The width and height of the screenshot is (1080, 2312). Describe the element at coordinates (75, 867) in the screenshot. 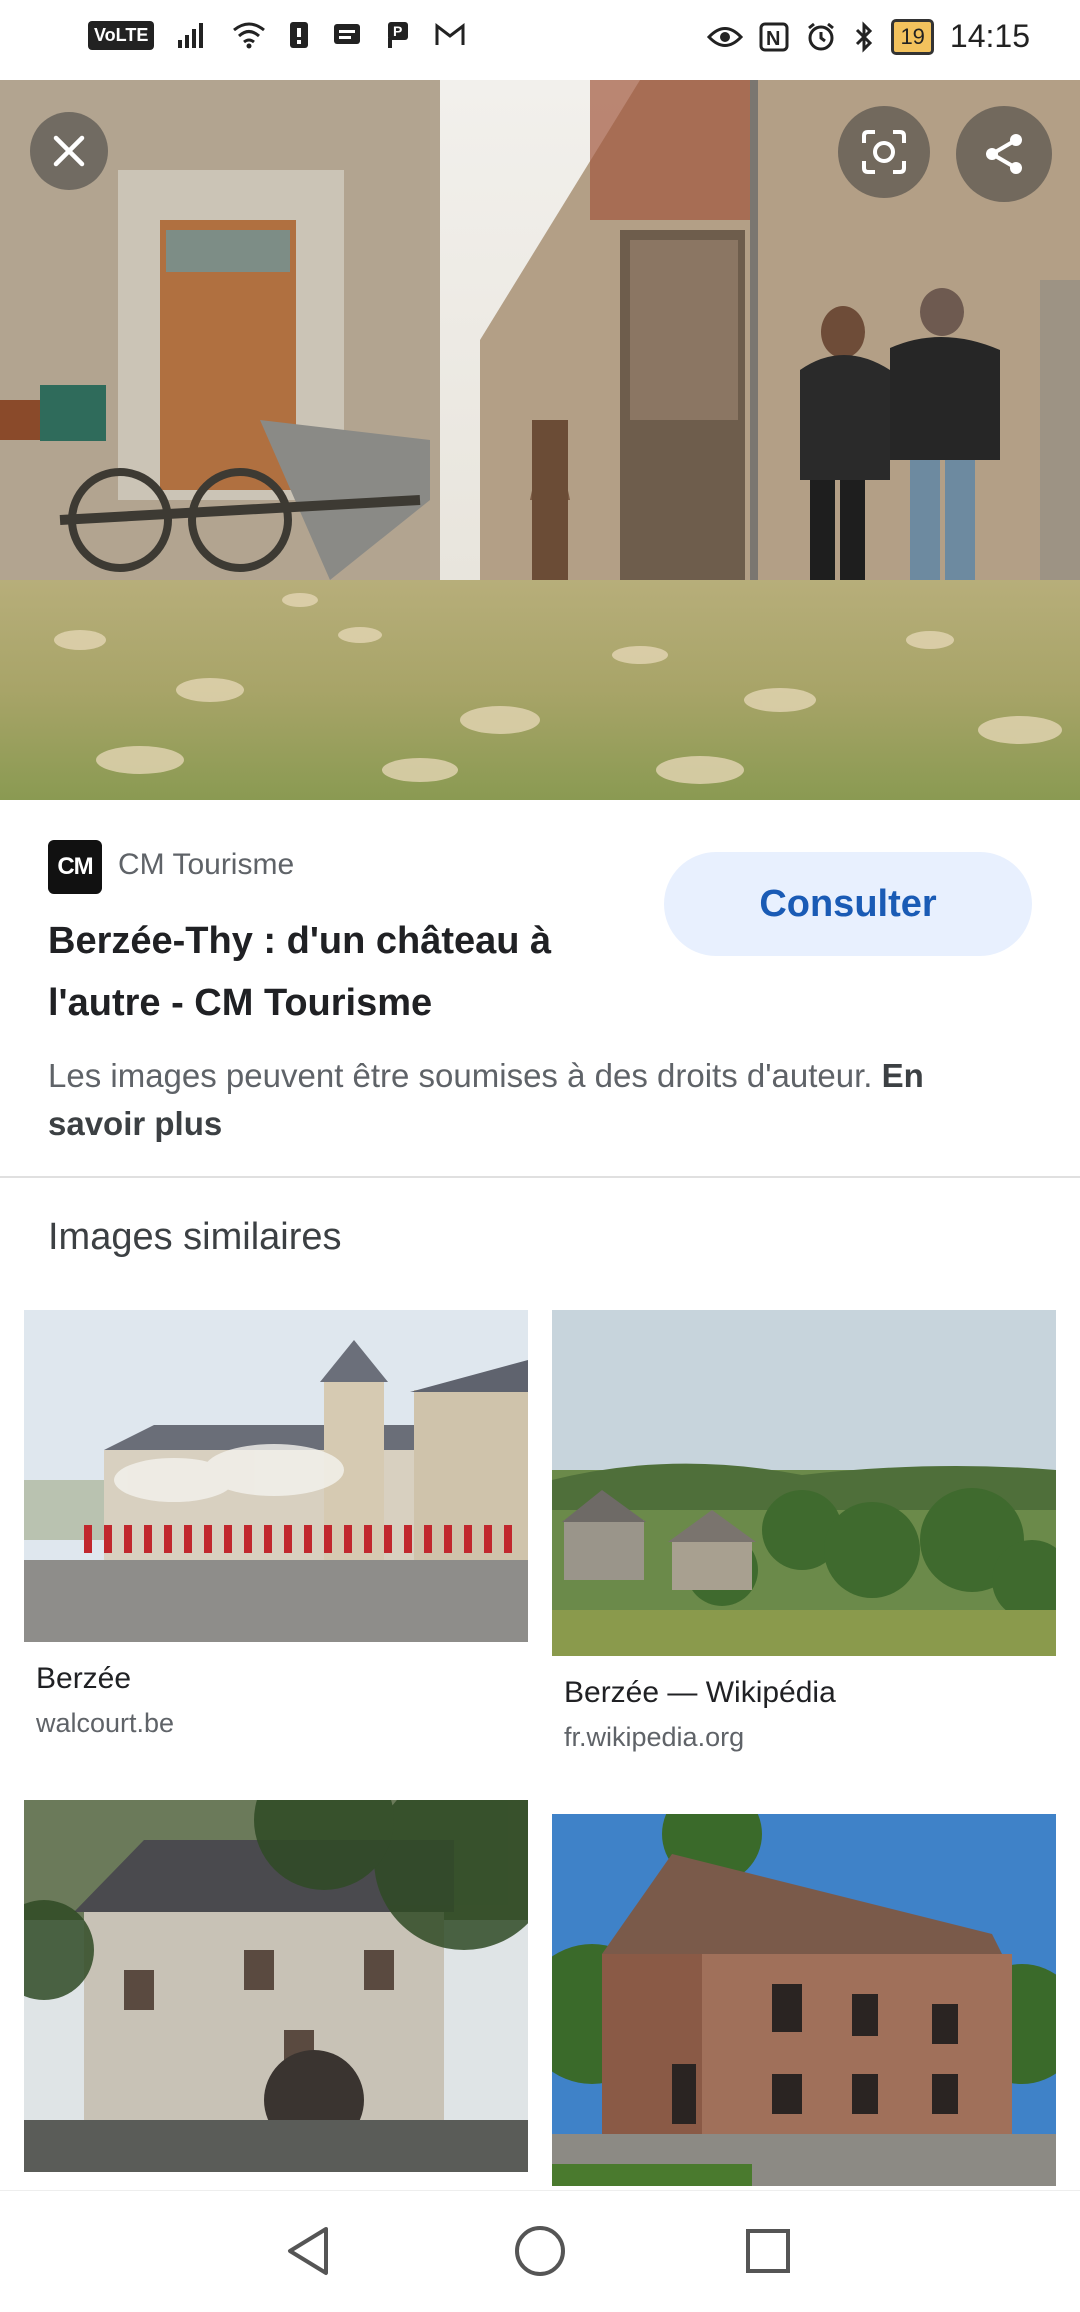

I see `source-logo: CM` at that location.